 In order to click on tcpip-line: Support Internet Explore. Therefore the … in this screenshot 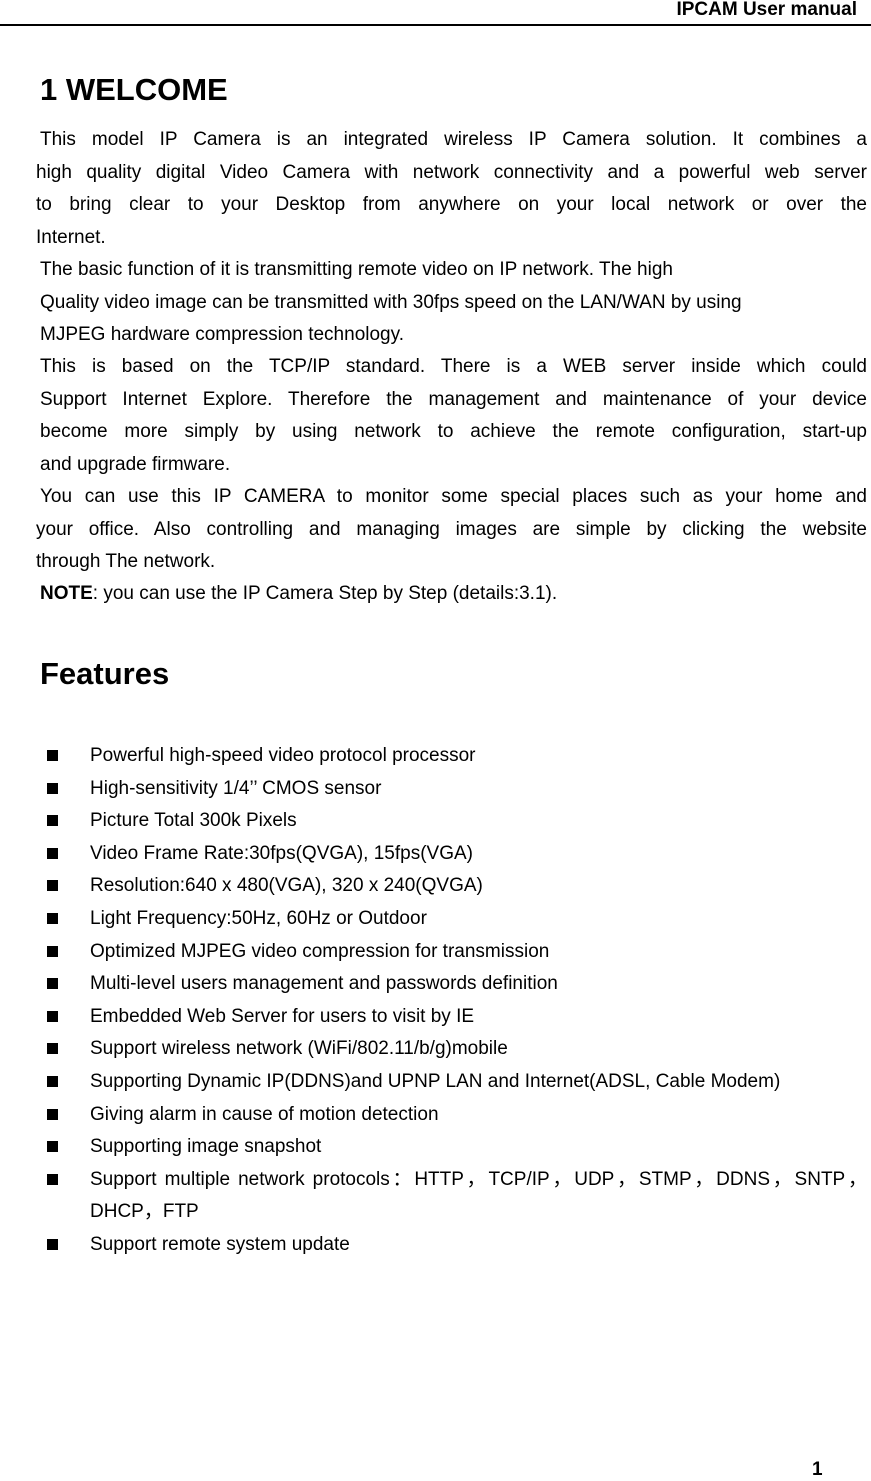, I will do `click(453, 399)`.